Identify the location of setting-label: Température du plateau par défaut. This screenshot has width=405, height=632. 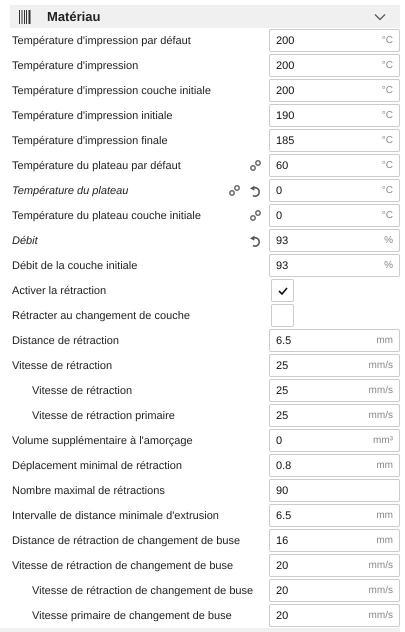
(97, 166).